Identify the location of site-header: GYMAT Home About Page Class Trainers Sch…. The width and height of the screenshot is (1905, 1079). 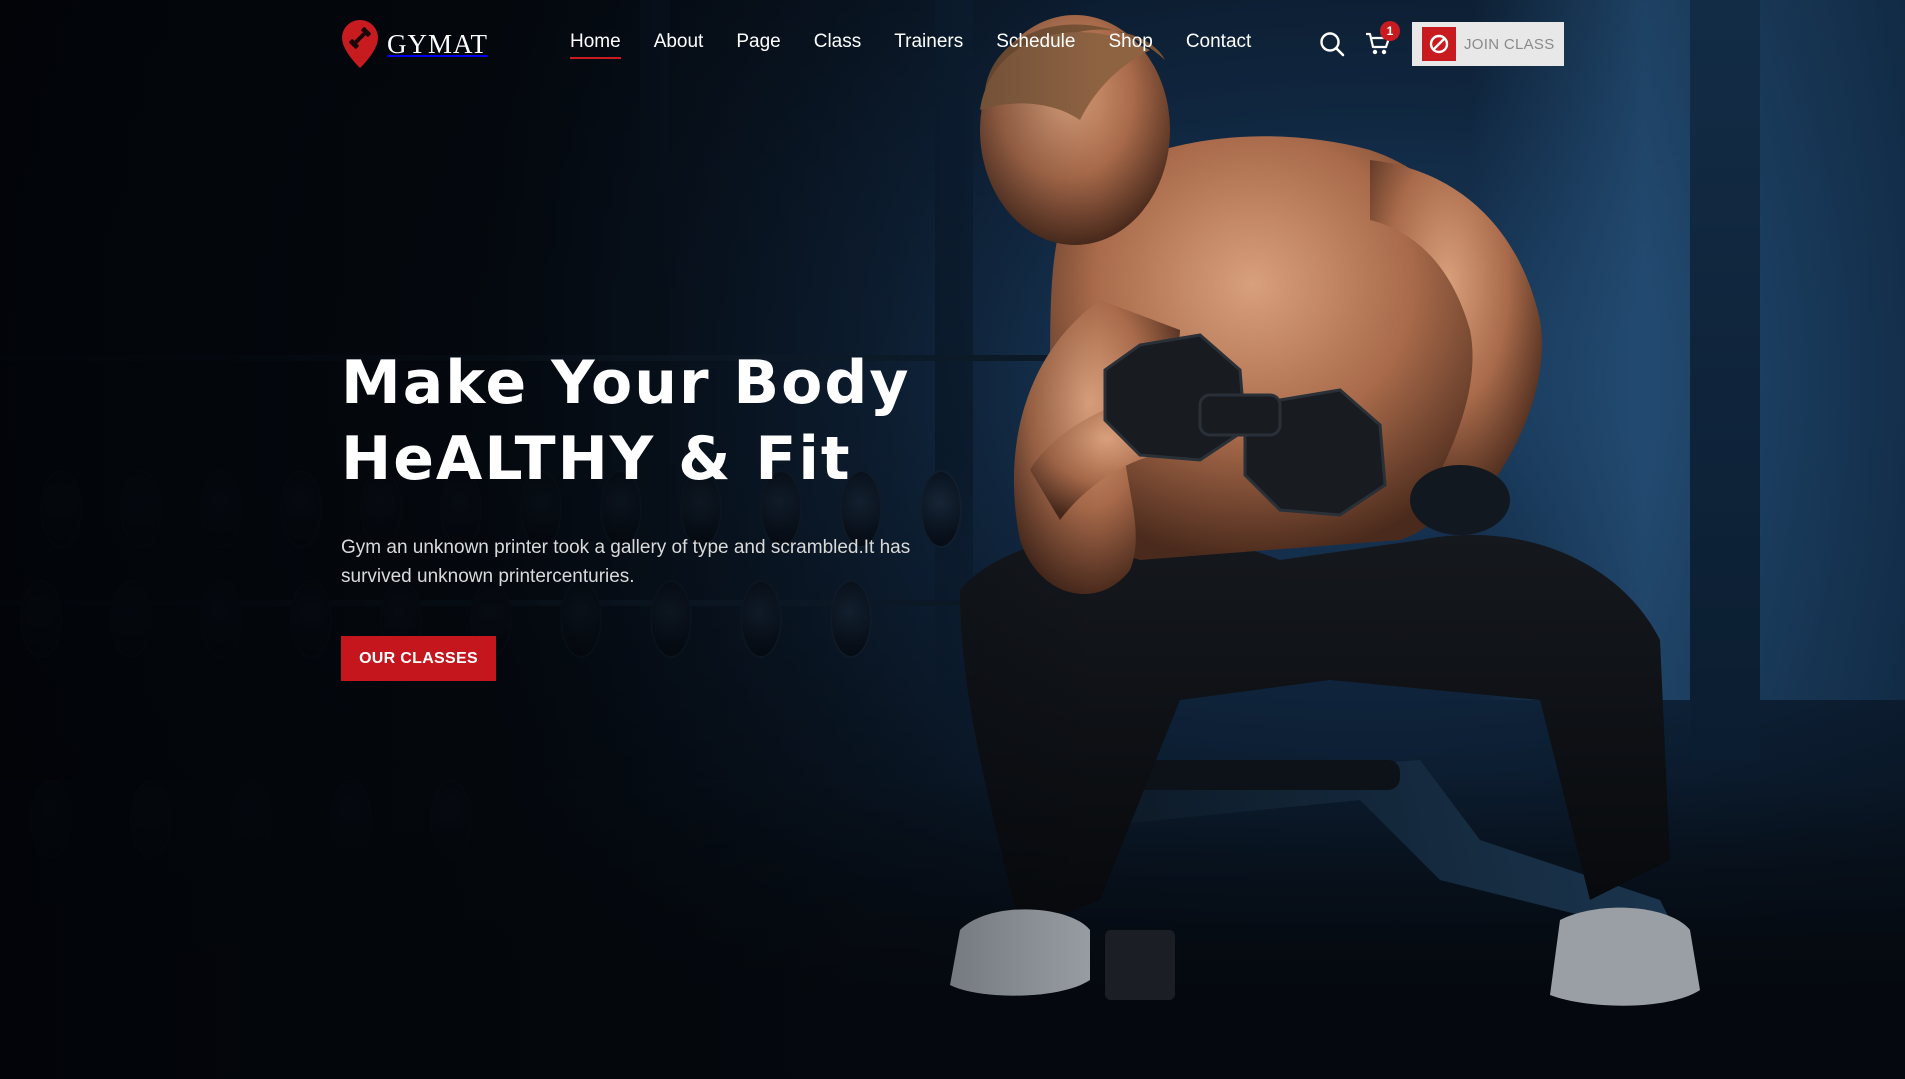
(952, 46).